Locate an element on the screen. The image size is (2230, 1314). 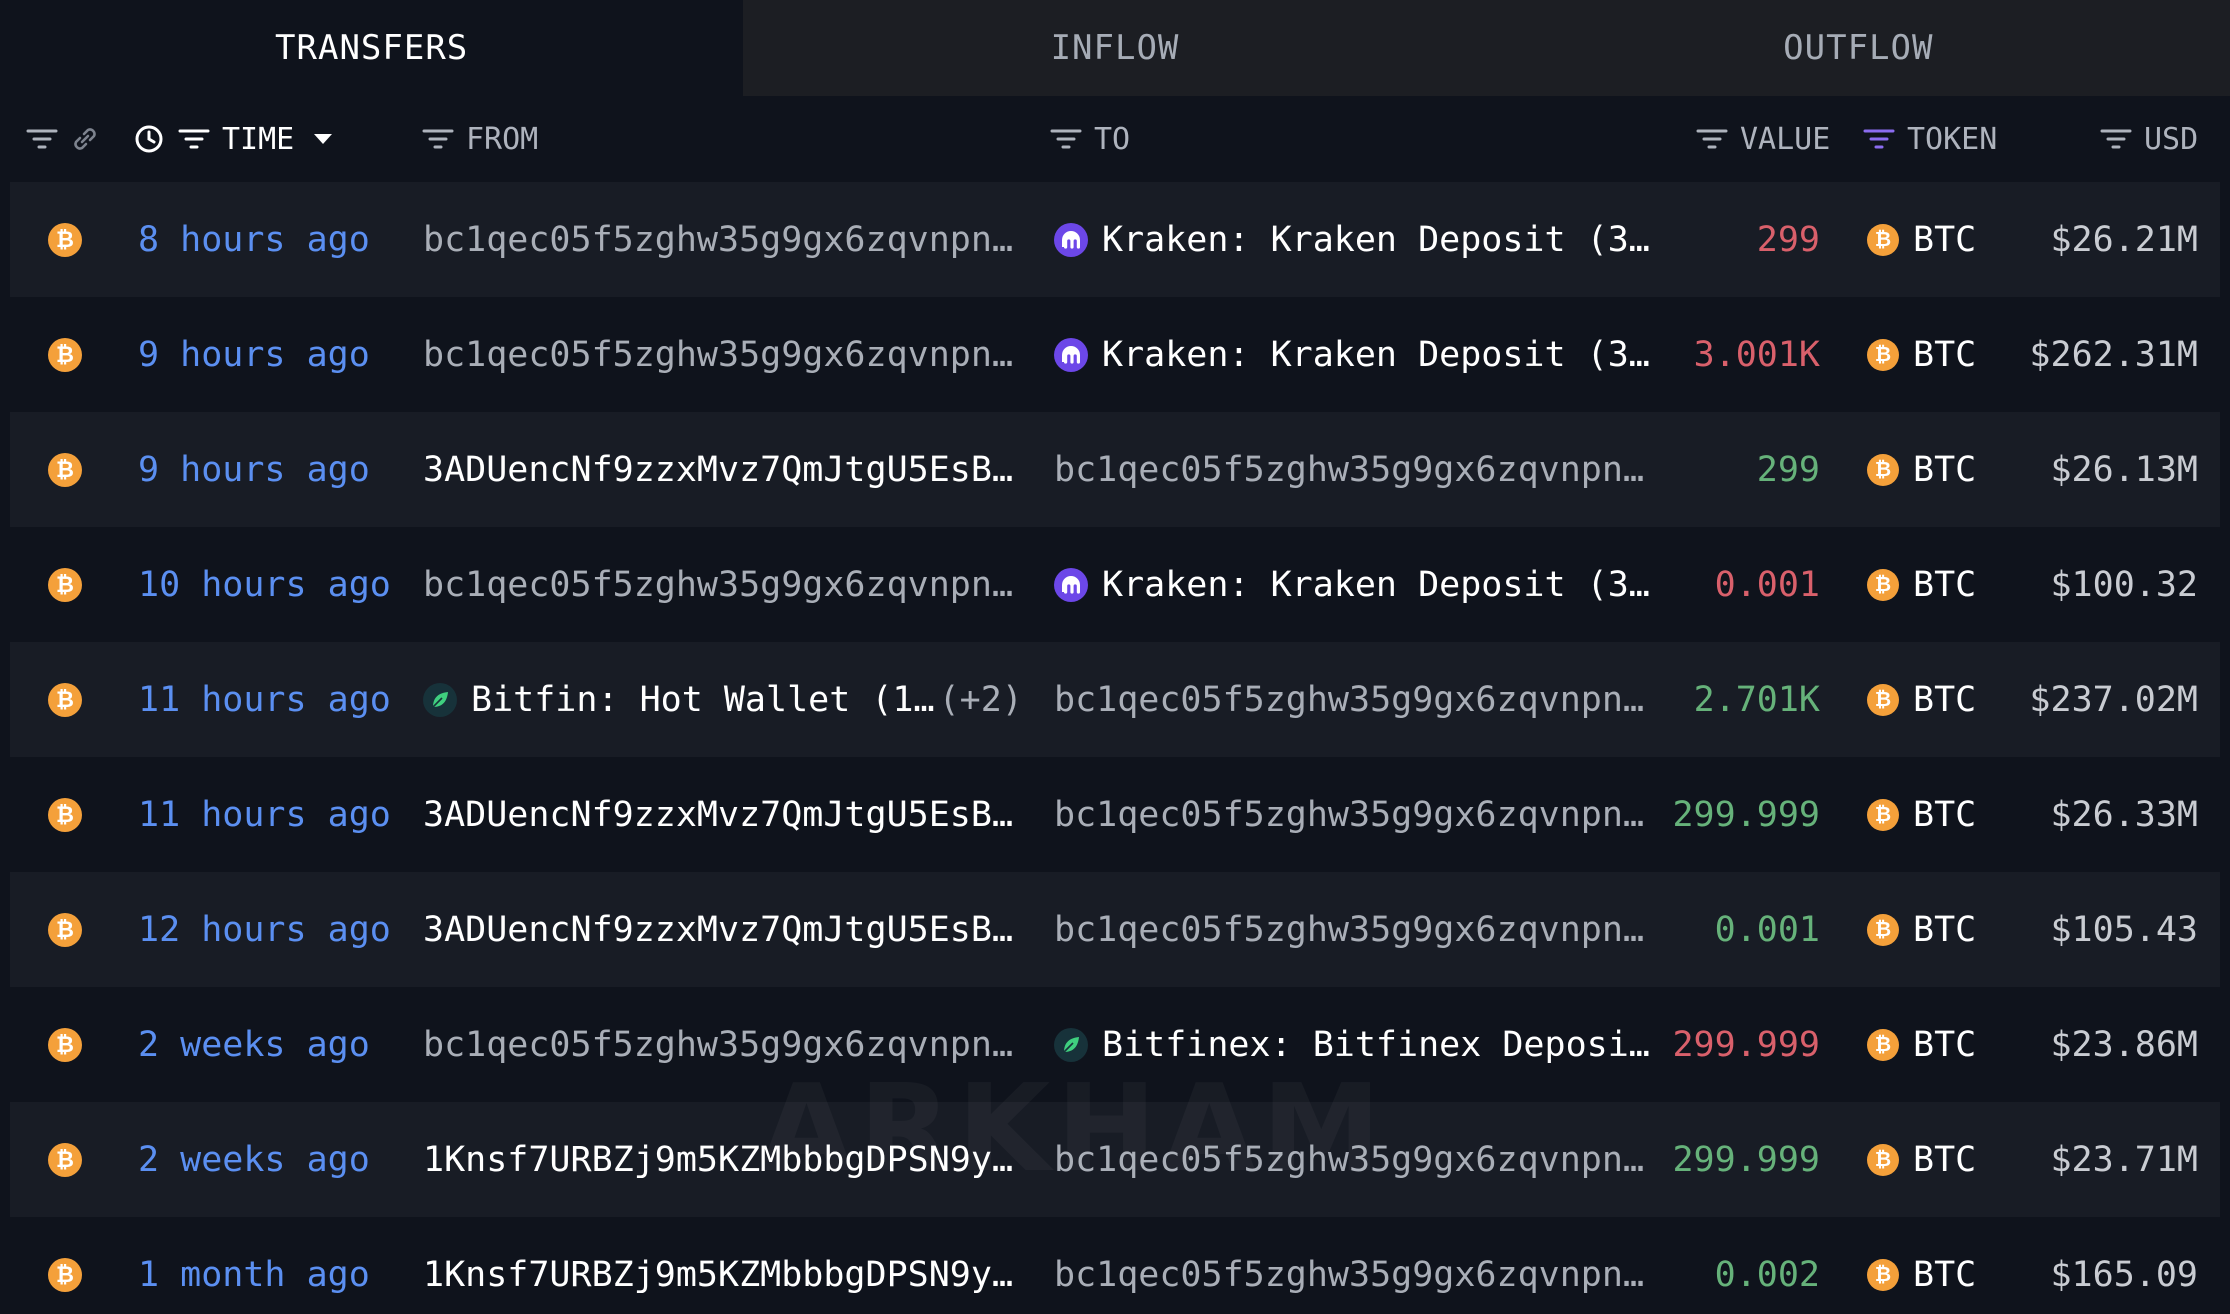
filter-all-button is located at coordinates (42, 139).